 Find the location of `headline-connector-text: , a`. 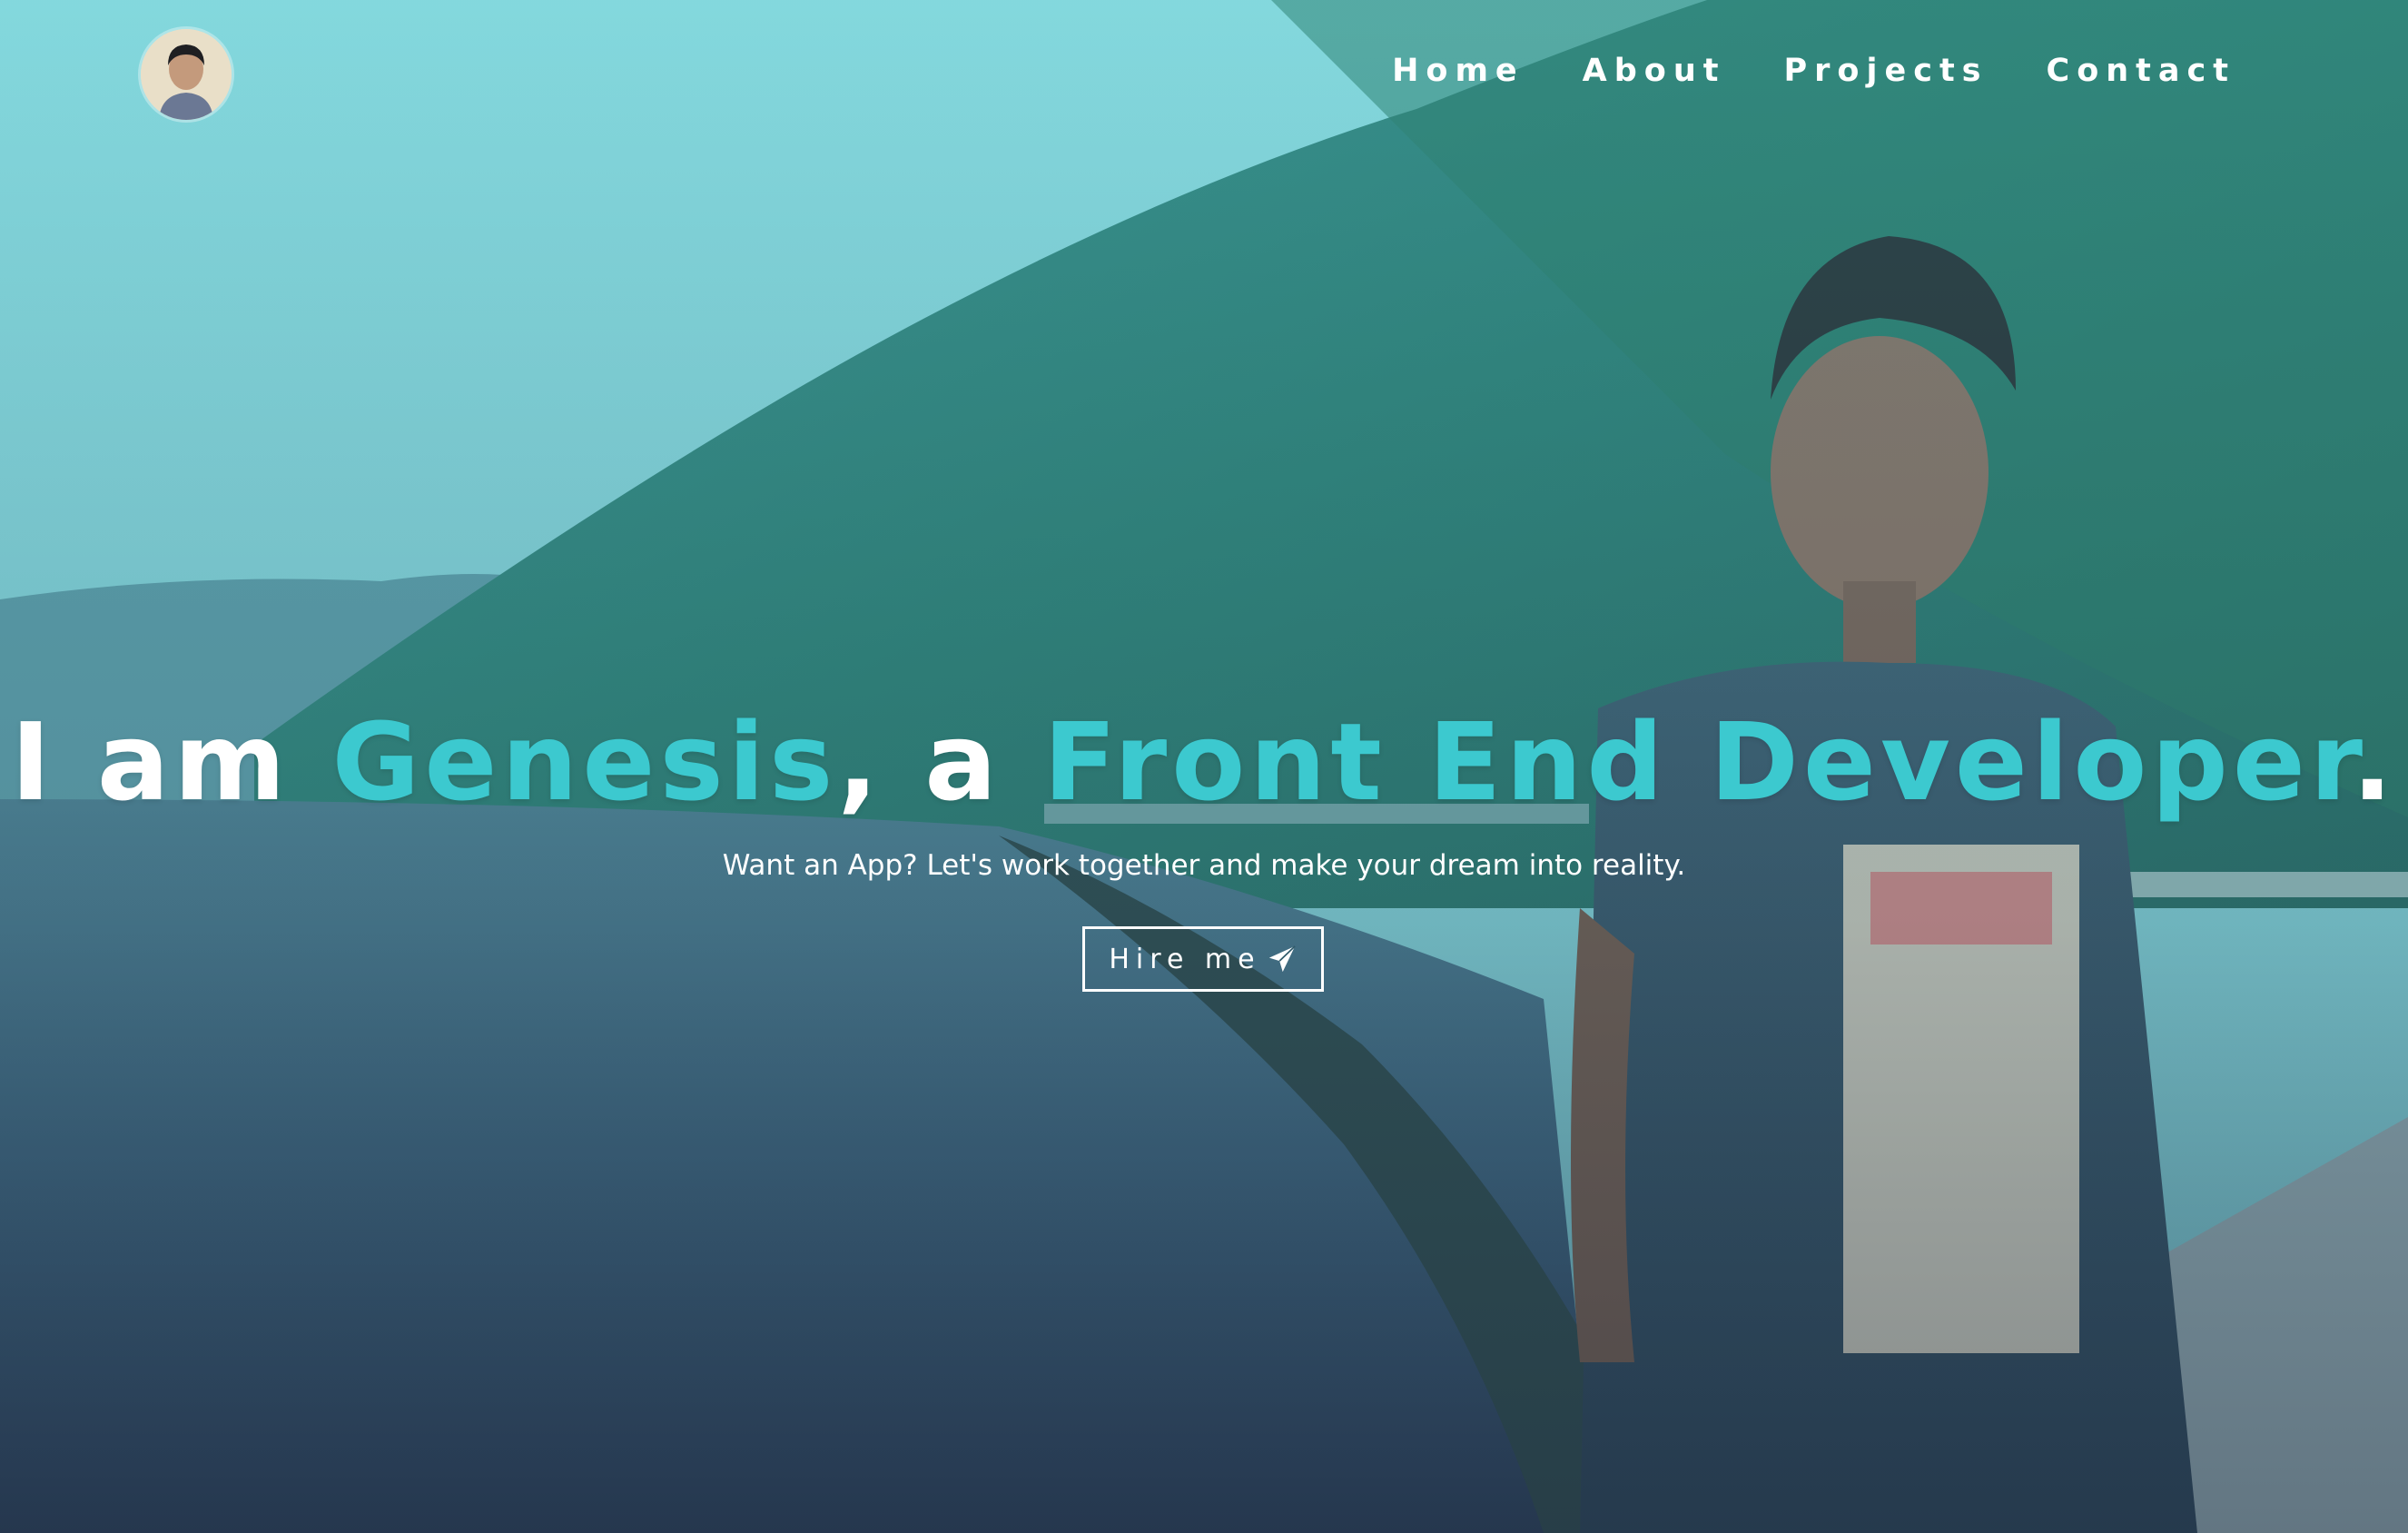

headline-connector-text: , a is located at coordinates (940, 762).